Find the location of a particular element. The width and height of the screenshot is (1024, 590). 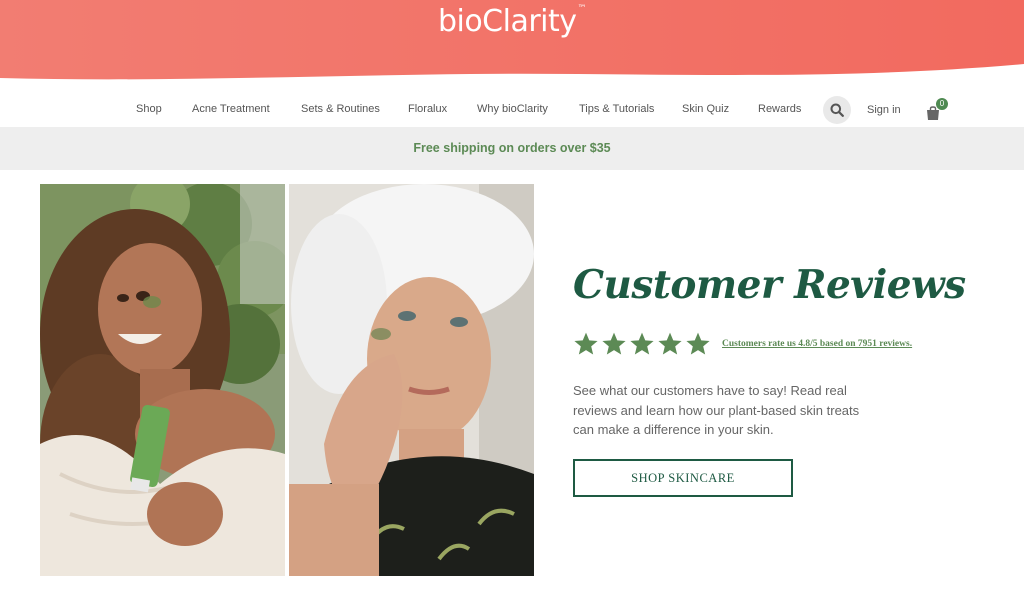

promo-banner: Free shipping on orders over $35 is located at coordinates (512, 148).